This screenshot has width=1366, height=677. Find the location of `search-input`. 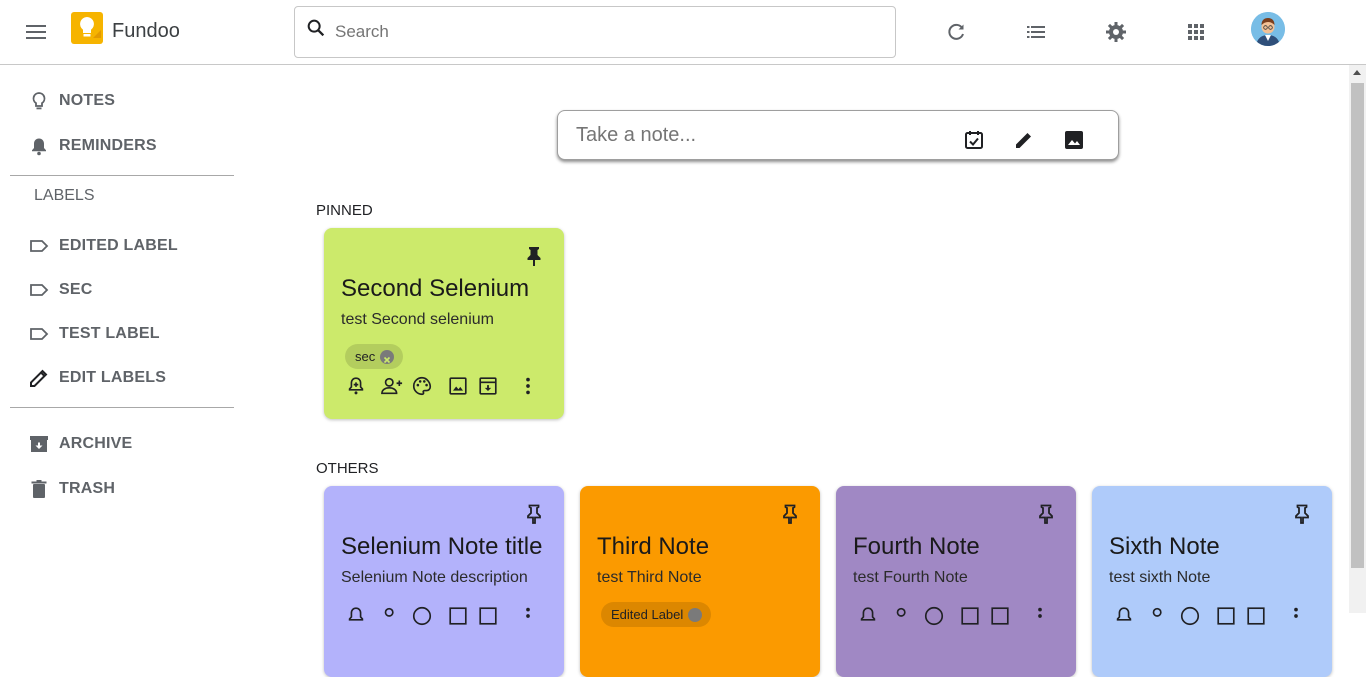

search-input is located at coordinates (605, 32).